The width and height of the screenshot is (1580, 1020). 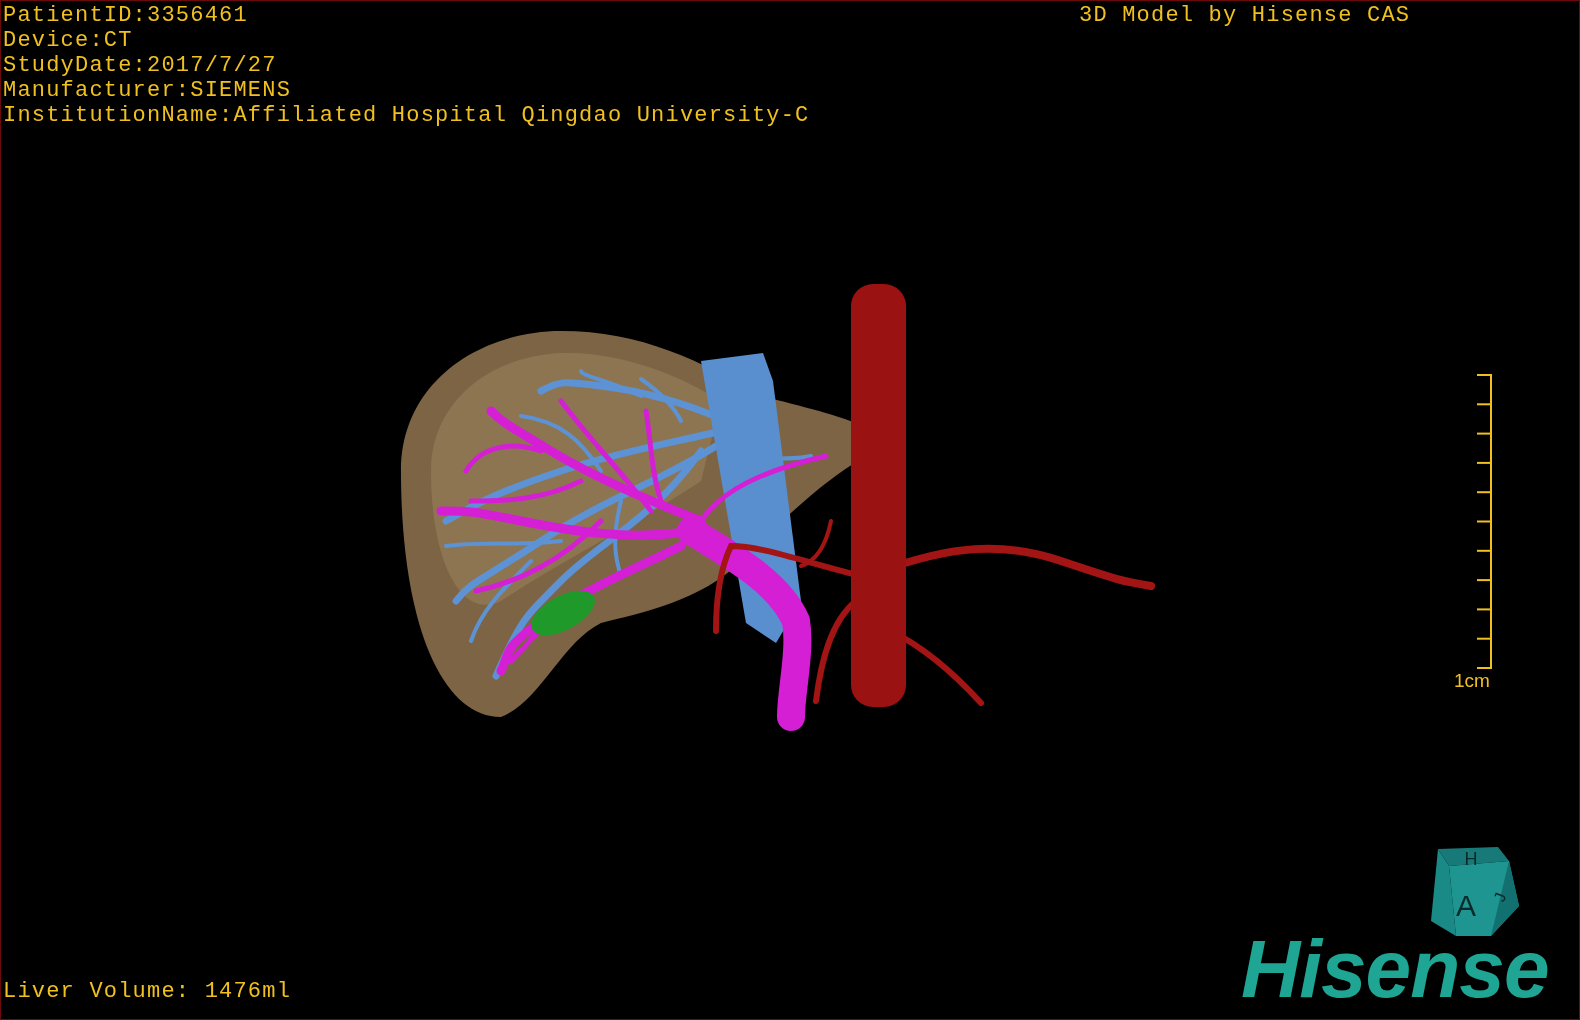 I want to click on cube-side-label: J, so click(x=1500, y=897).